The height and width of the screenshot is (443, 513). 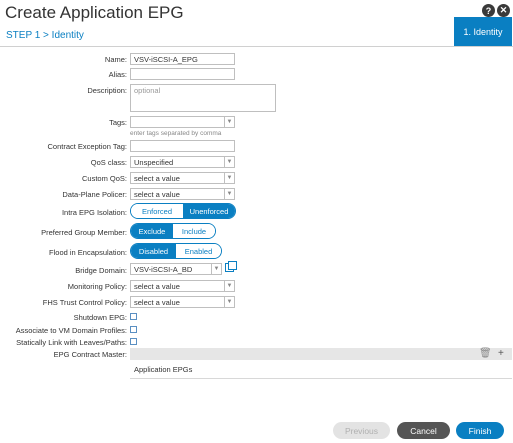 What do you see at coordinates (94, 212) in the screenshot?
I see `intra-epg-isolation-label: Intra EPG Isolation:` at bounding box center [94, 212].